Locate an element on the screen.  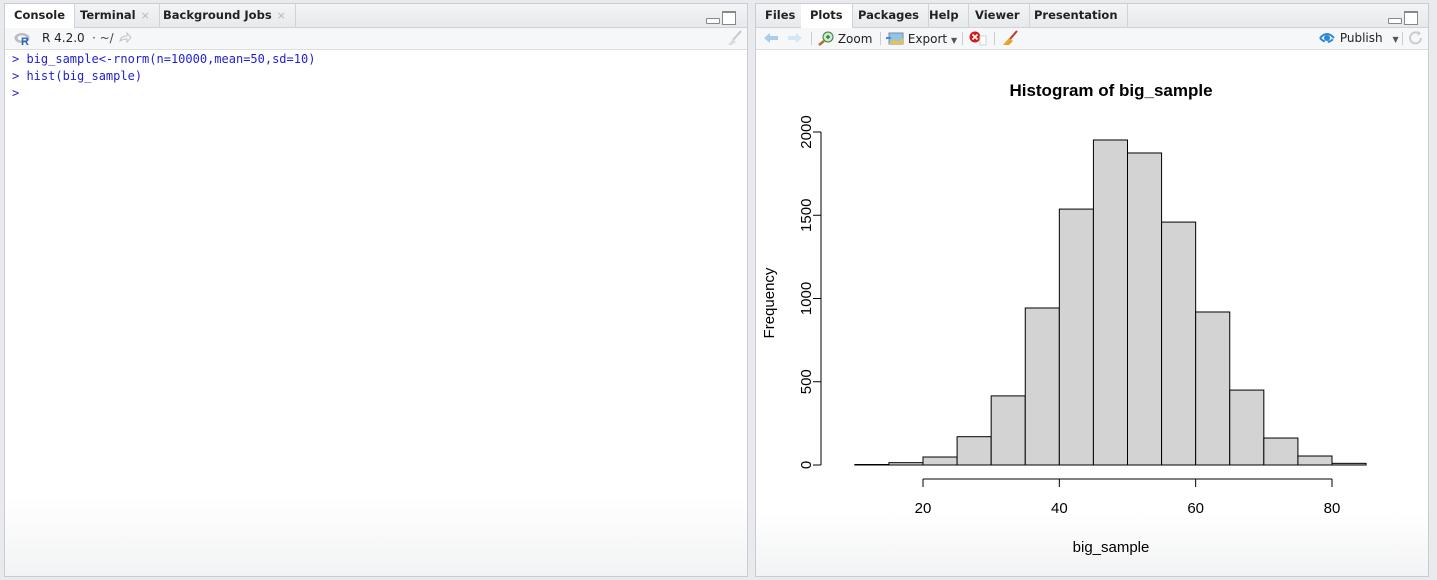
tab-label: Presentation is located at coordinates (1076, 15).